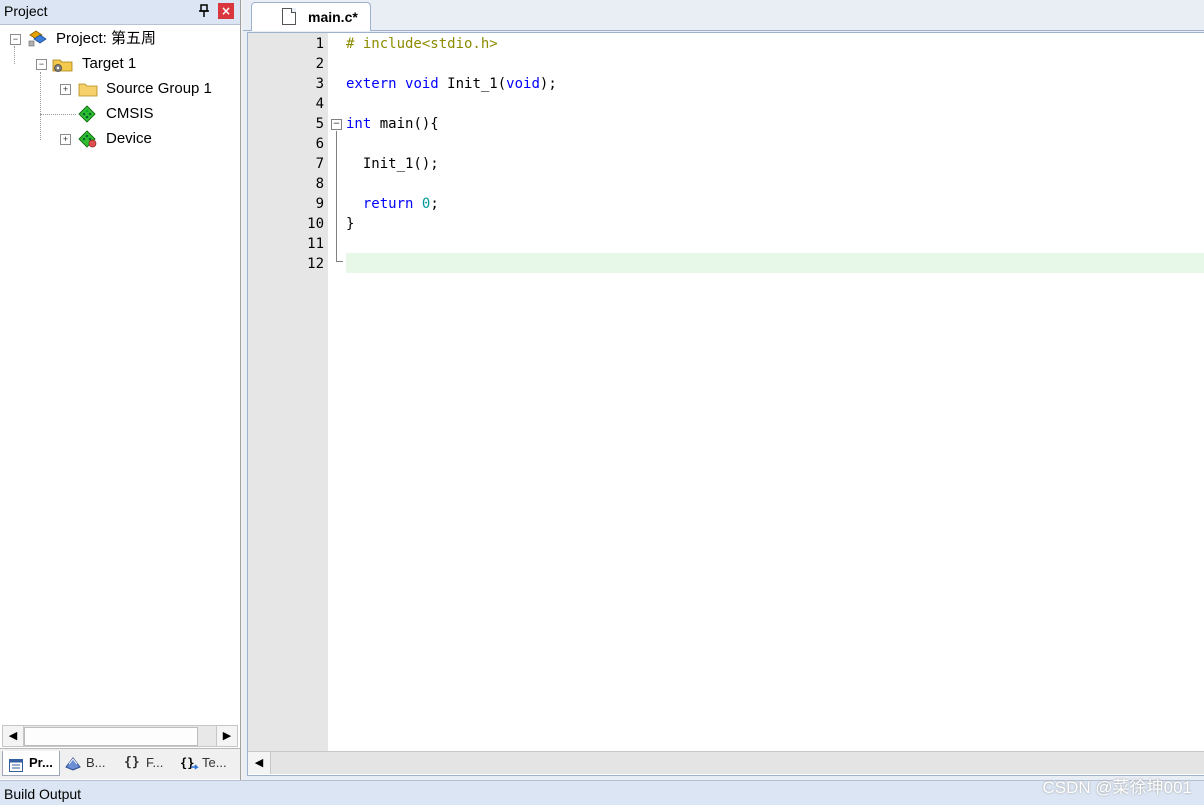 This screenshot has height=805, width=1204. What do you see at coordinates (315, 224) in the screenshot?
I see `line-number: 10` at bounding box center [315, 224].